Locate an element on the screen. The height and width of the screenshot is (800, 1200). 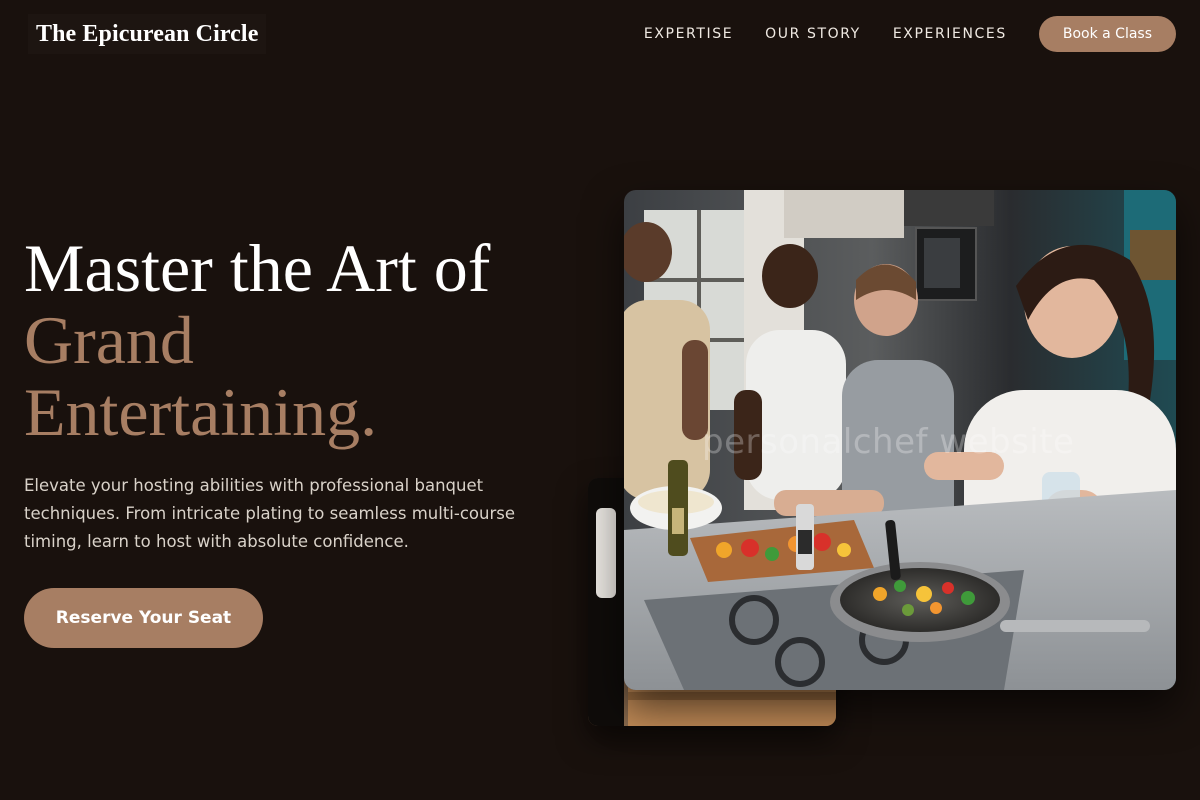
site-logo: The Epicurean Circle is located at coordinates (147, 34).